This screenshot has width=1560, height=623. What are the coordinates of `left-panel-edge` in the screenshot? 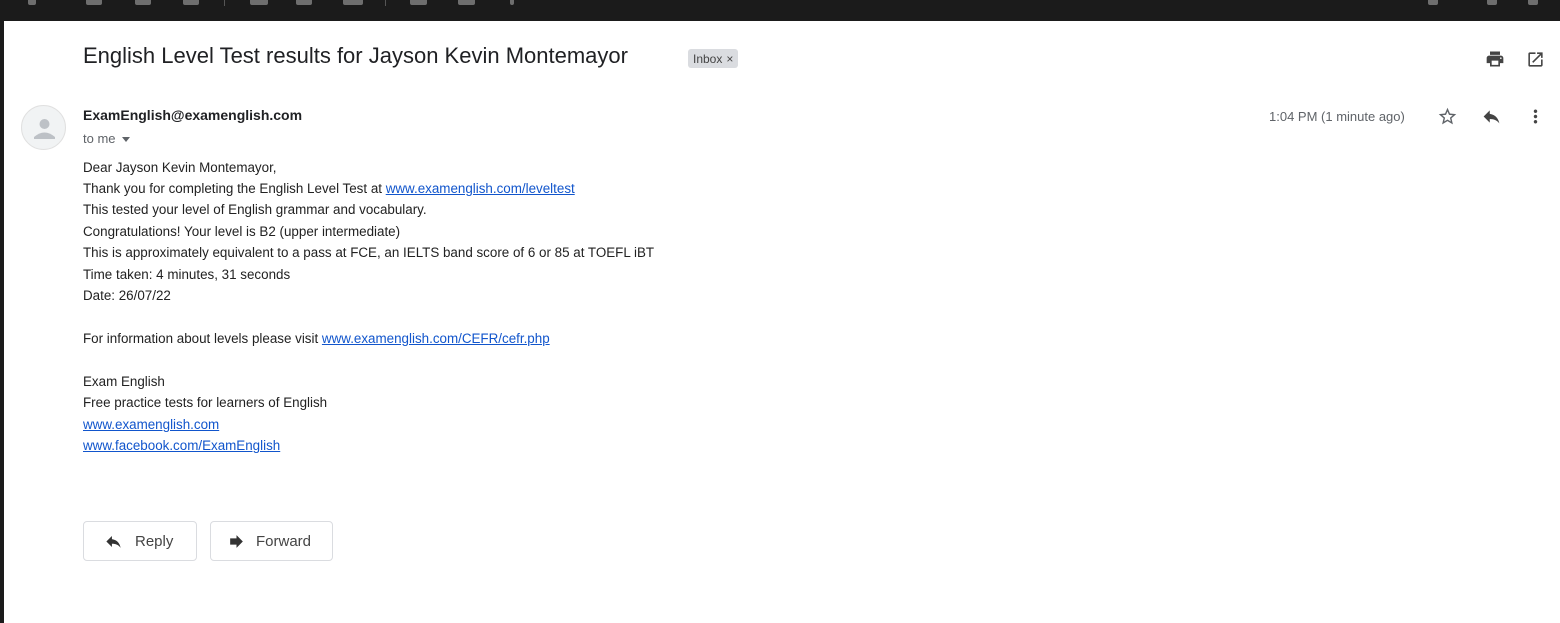 It's located at (2, 322).